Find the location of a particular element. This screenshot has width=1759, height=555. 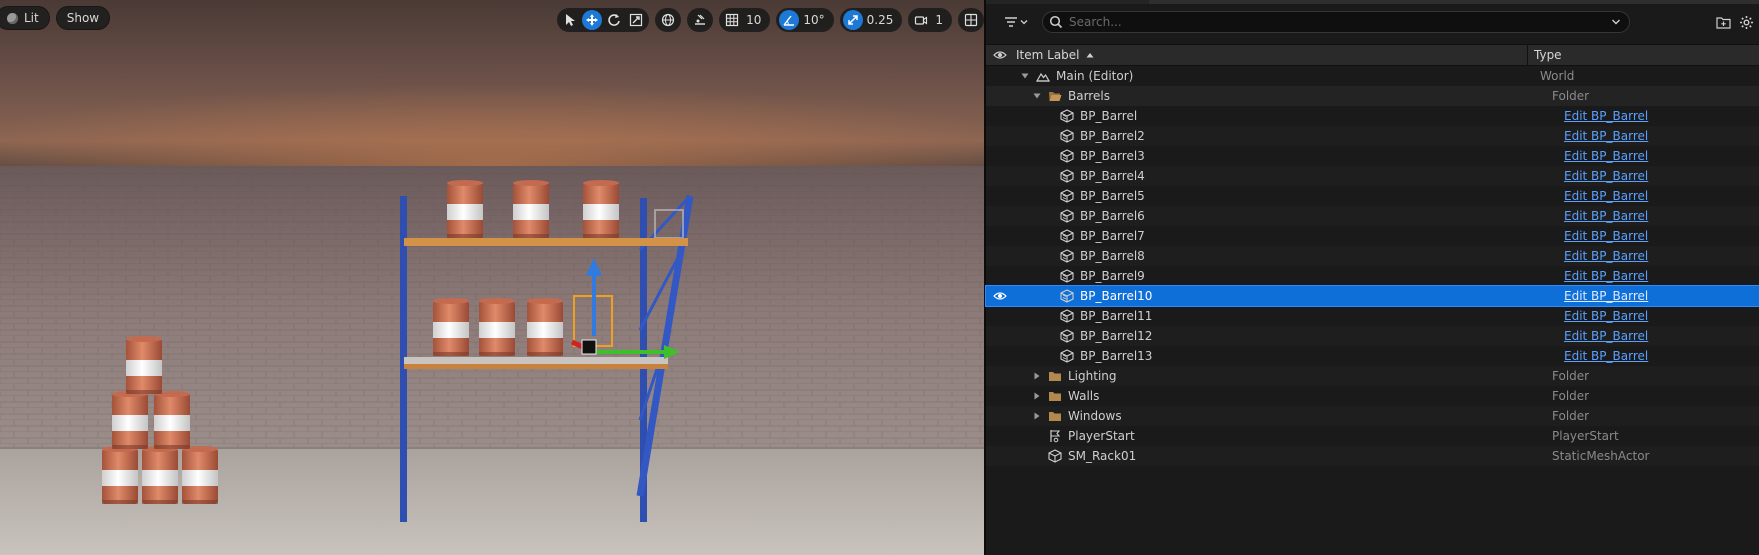

item-label: BP_Barrel11 is located at coordinates (1116, 316).